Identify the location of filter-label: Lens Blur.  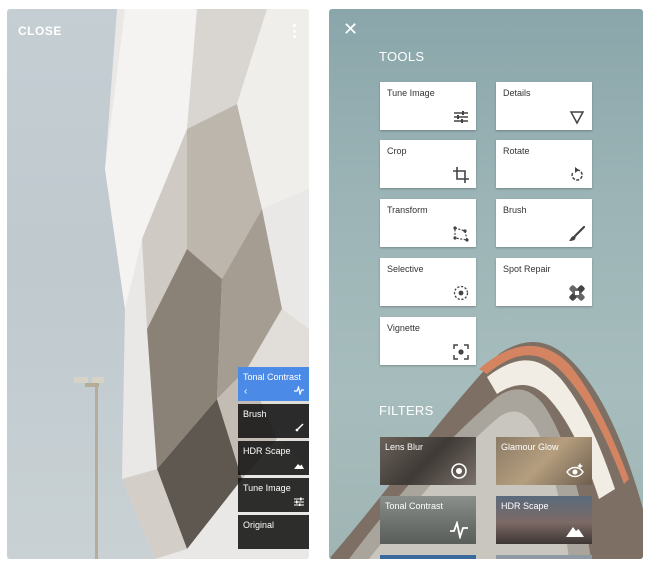
(404, 447).